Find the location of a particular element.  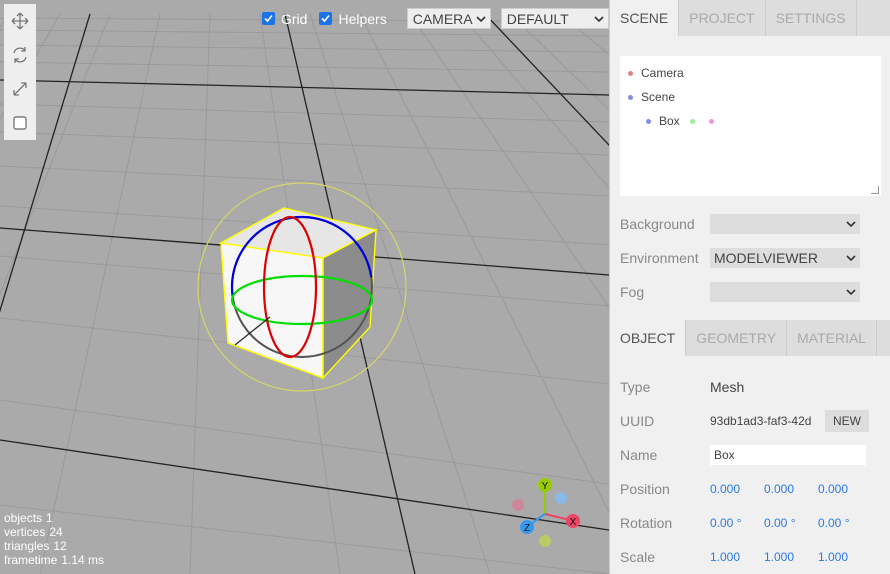

rotation-z-input: 0.00 ° is located at coordinates (845, 523).